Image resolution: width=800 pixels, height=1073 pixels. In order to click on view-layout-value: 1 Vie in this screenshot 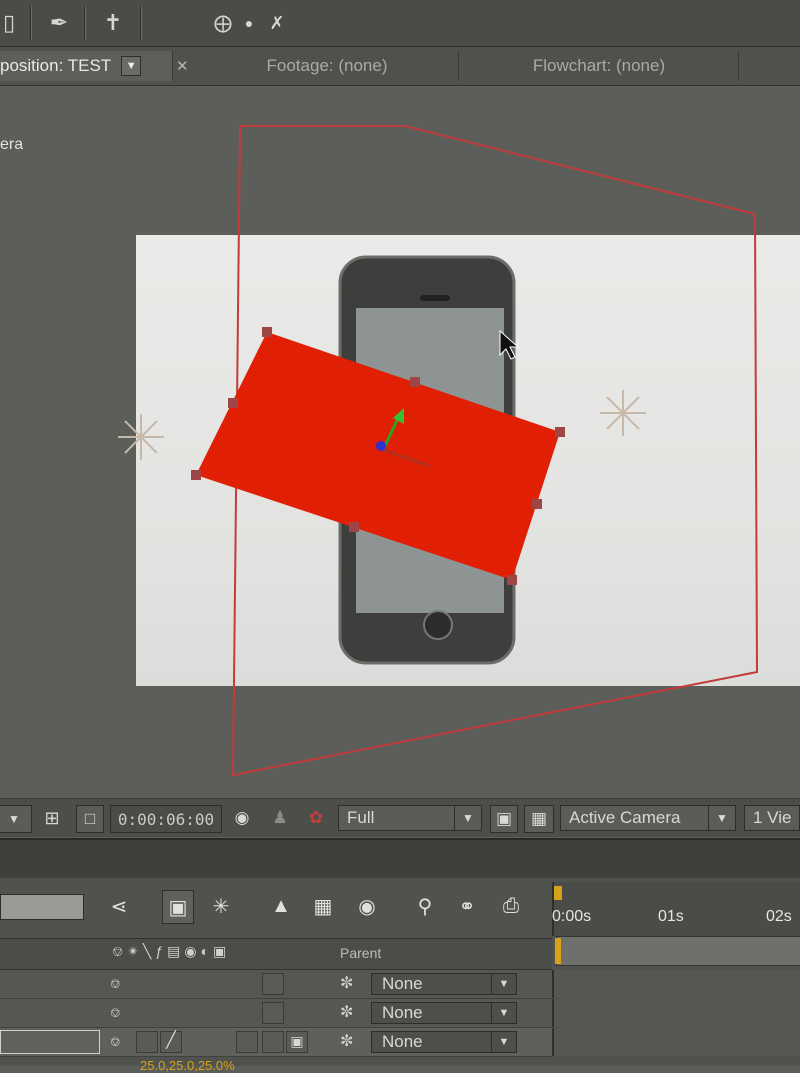, I will do `click(772, 817)`.